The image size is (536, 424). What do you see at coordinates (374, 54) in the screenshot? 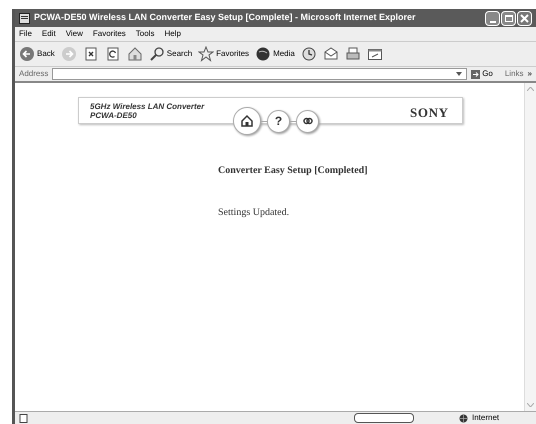
I see `edit-page-icon` at bounding box center [374, 54].